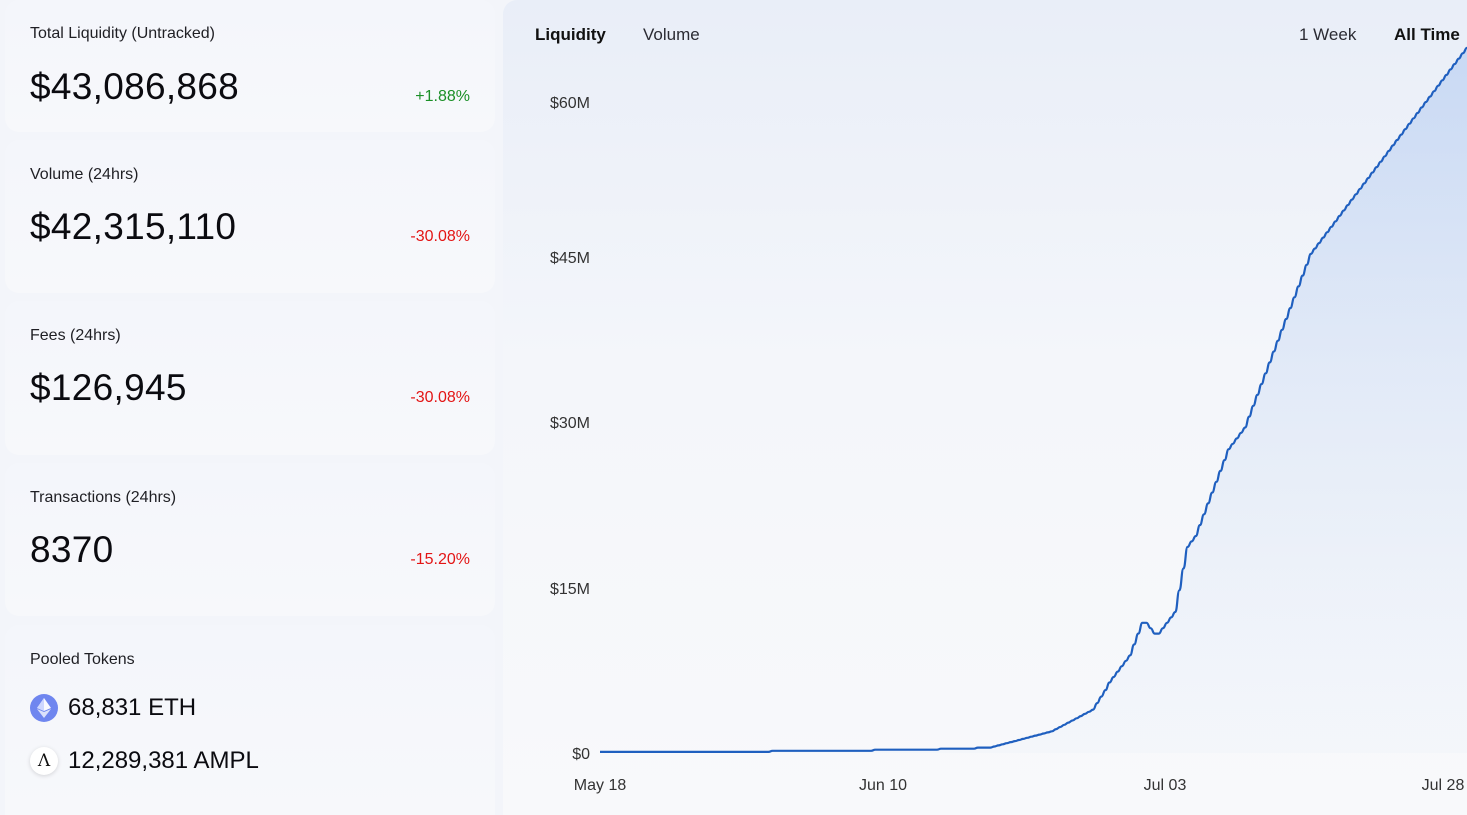  What do you see at coordinates (440, 559) in the screenshot?
I see `stat-delta: -15.20%` at bounding box center [440, 559].